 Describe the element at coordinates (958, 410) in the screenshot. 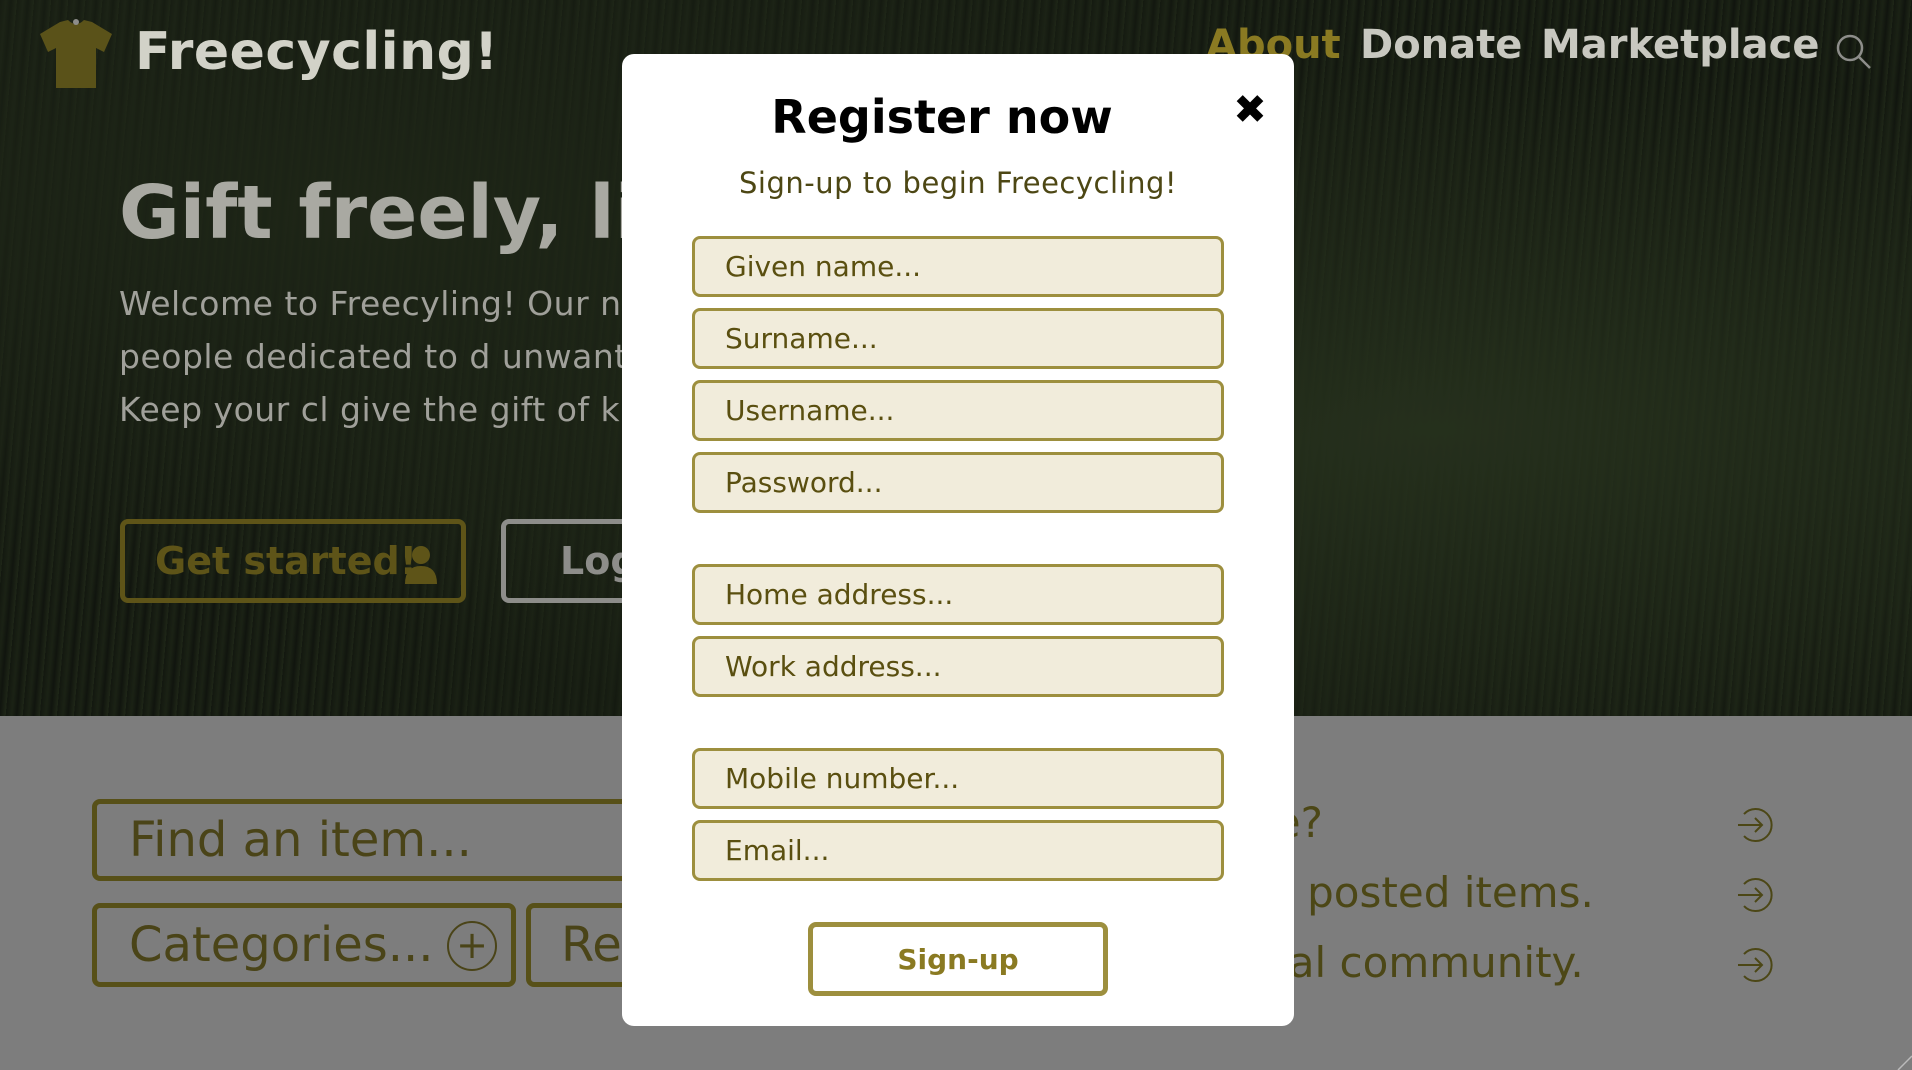

I see `username-field` at that location.